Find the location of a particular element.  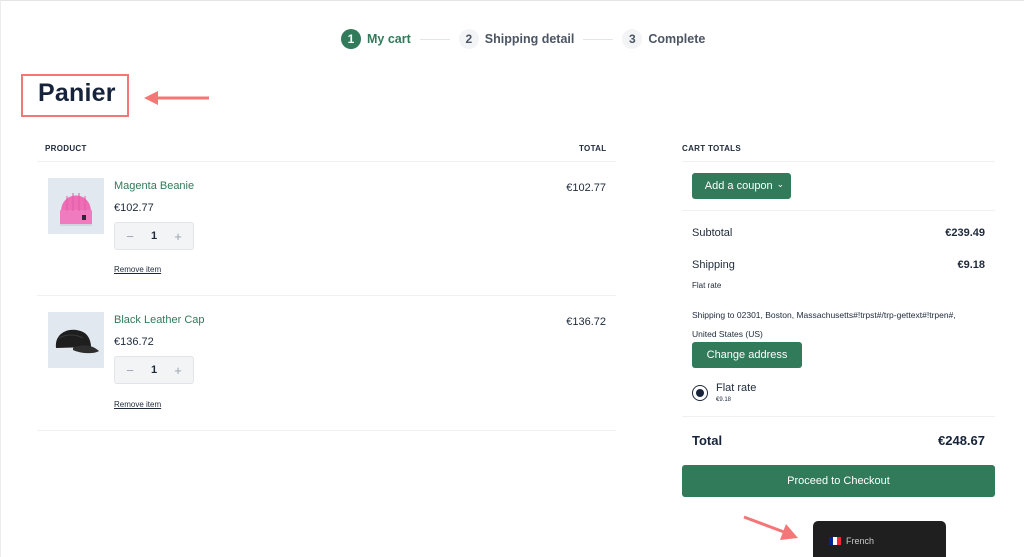

step-complete: 3 Complete is located at coordinates (663, 39).